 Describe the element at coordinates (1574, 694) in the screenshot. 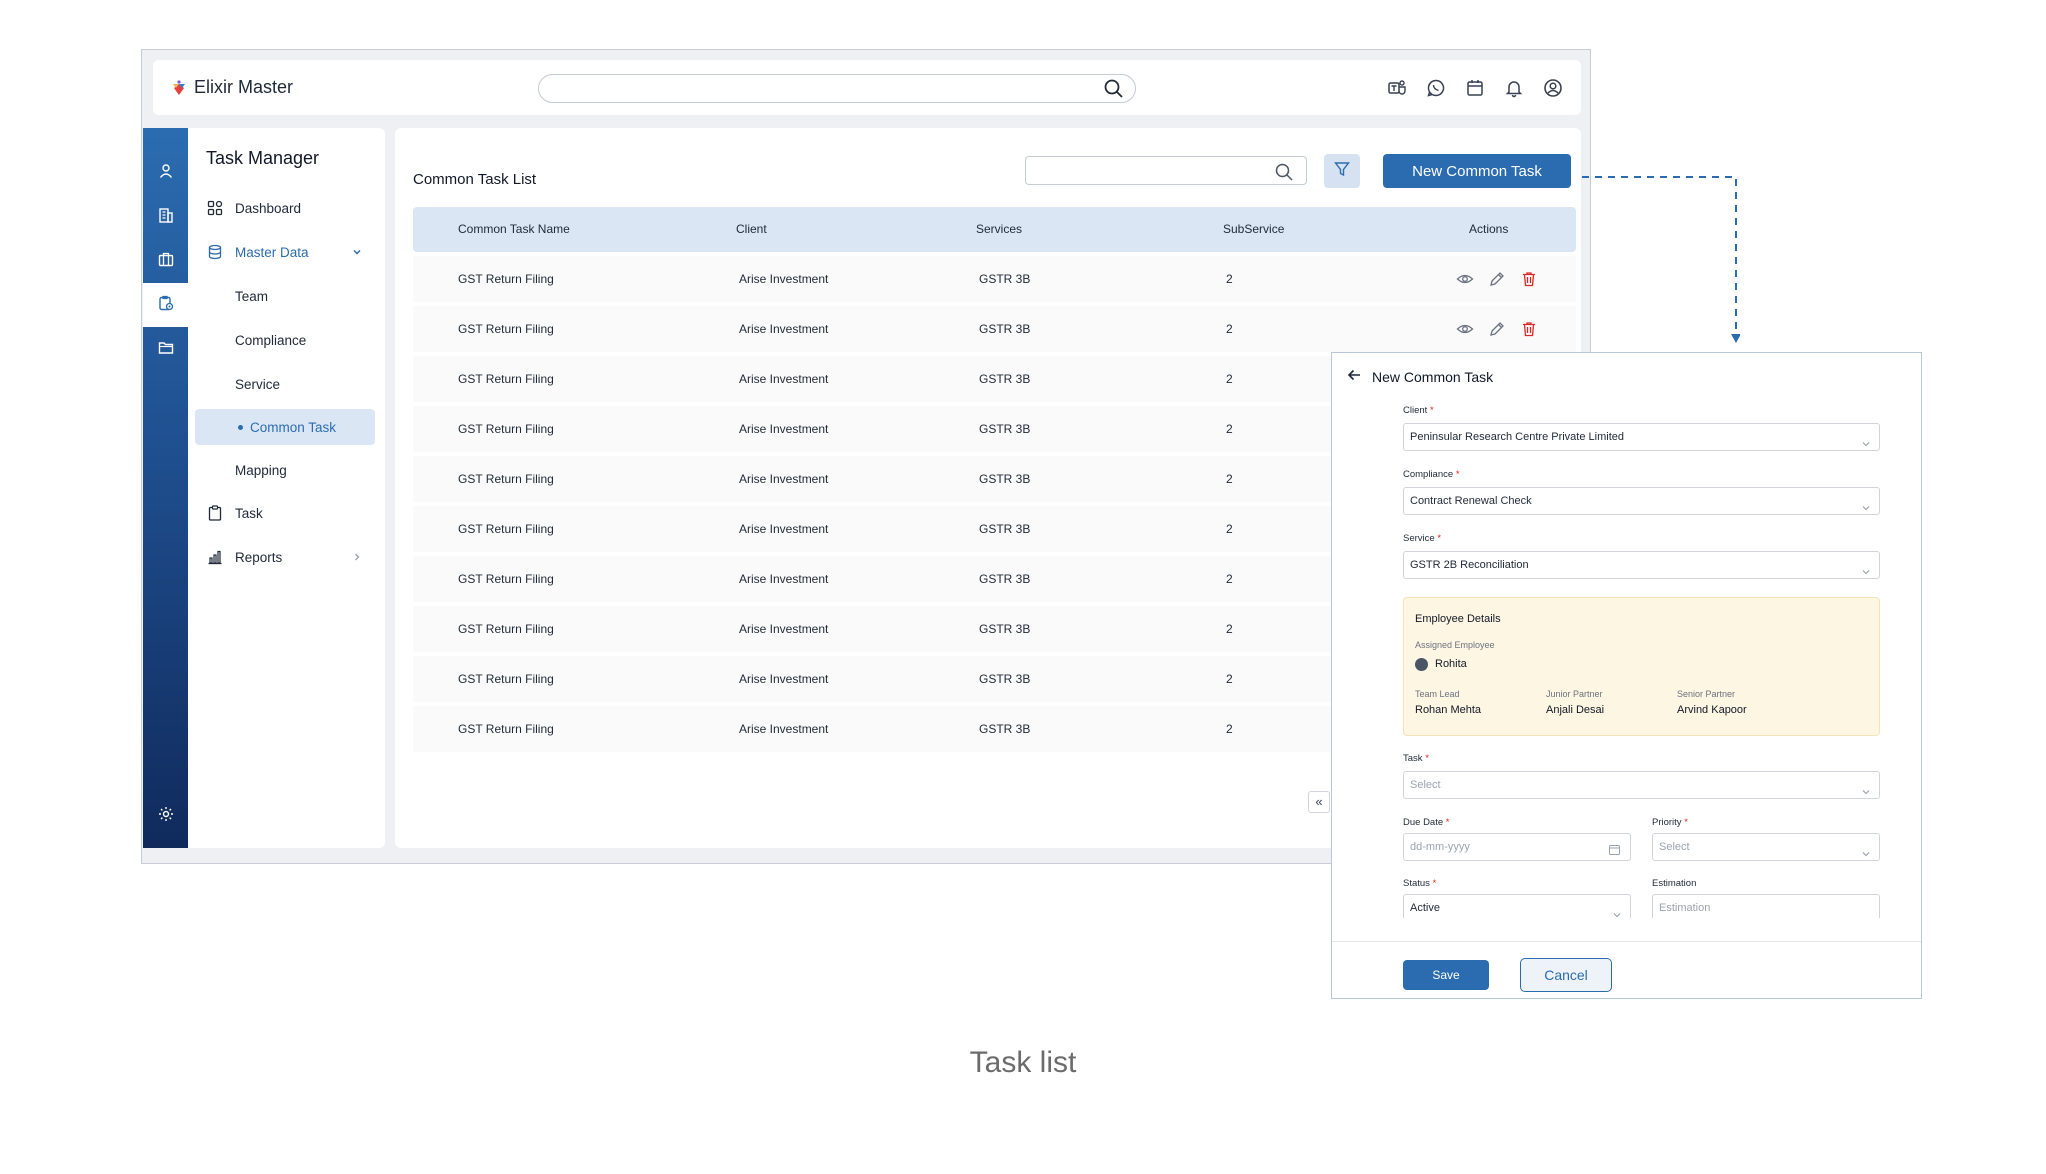

I see `junior-partner-label: Junior Partner` at that location.